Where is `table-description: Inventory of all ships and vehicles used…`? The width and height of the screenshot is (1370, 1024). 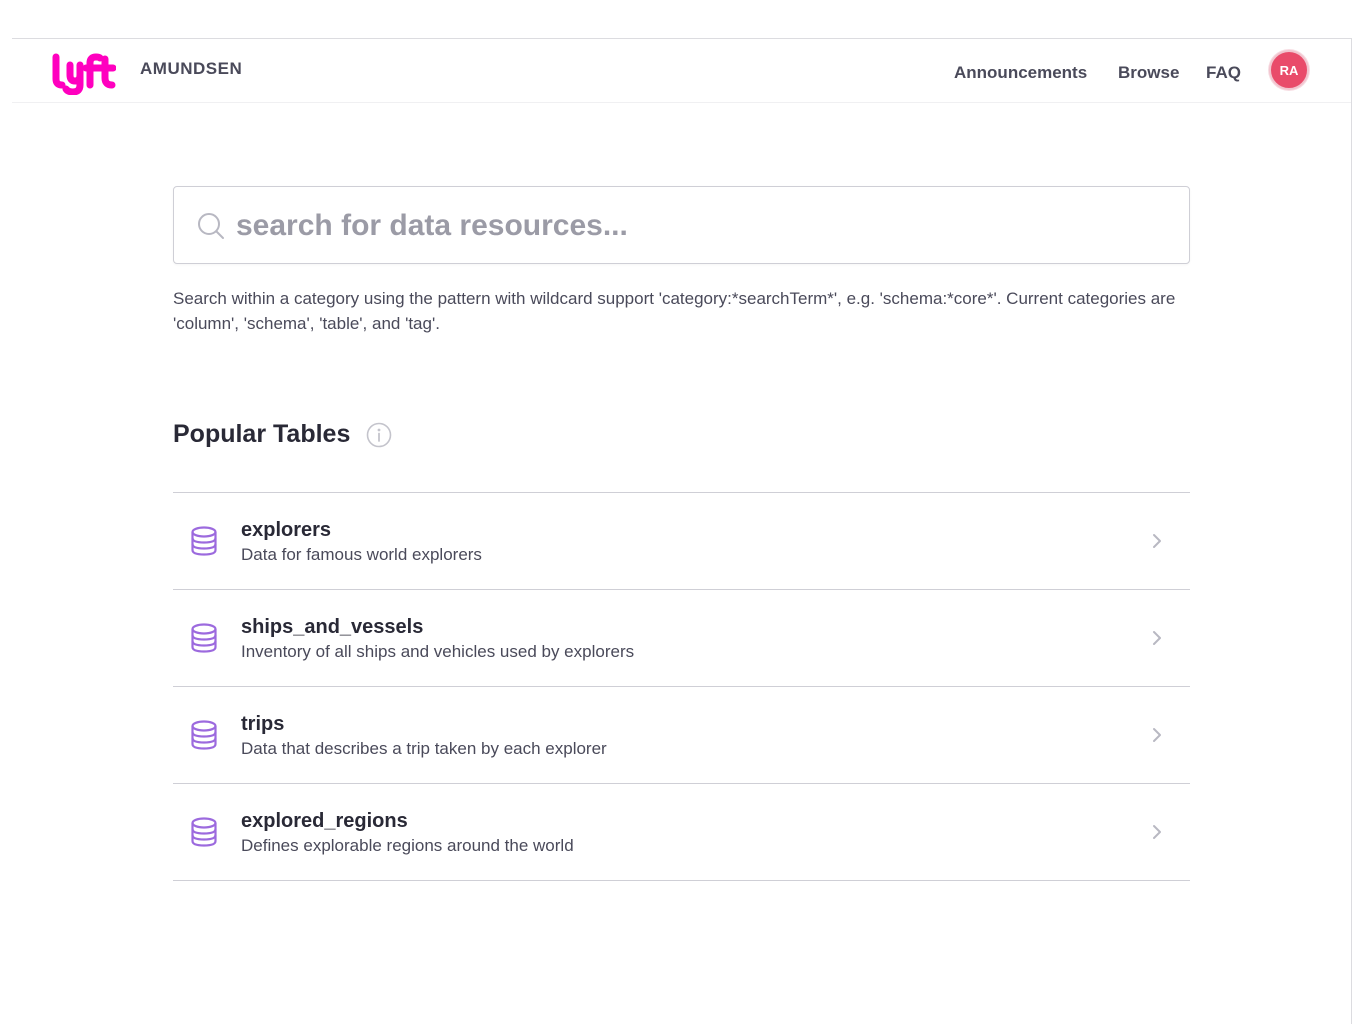
table-description: Inventory of all ships and vehicles used… is located at coordinates (438, 651).